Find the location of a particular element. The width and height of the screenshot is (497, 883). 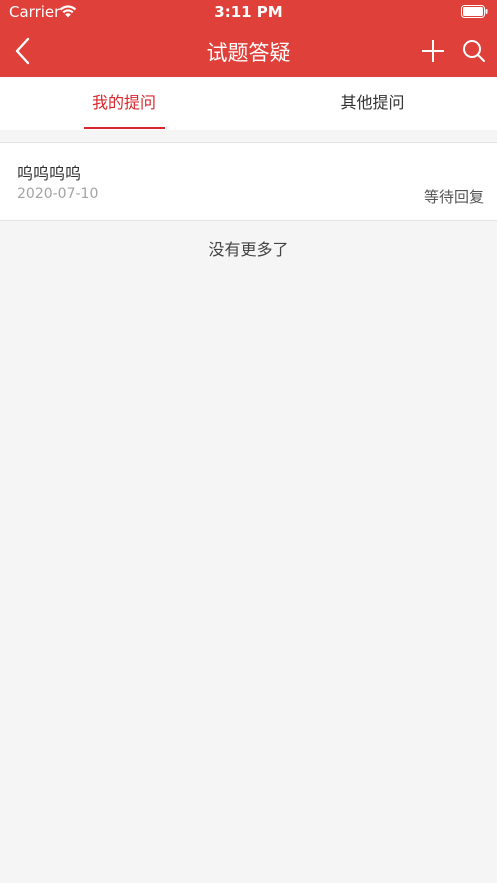

question-list: 呜呜呜呜 2020-07-10 等待回复 is located at coordinates (248, 181).